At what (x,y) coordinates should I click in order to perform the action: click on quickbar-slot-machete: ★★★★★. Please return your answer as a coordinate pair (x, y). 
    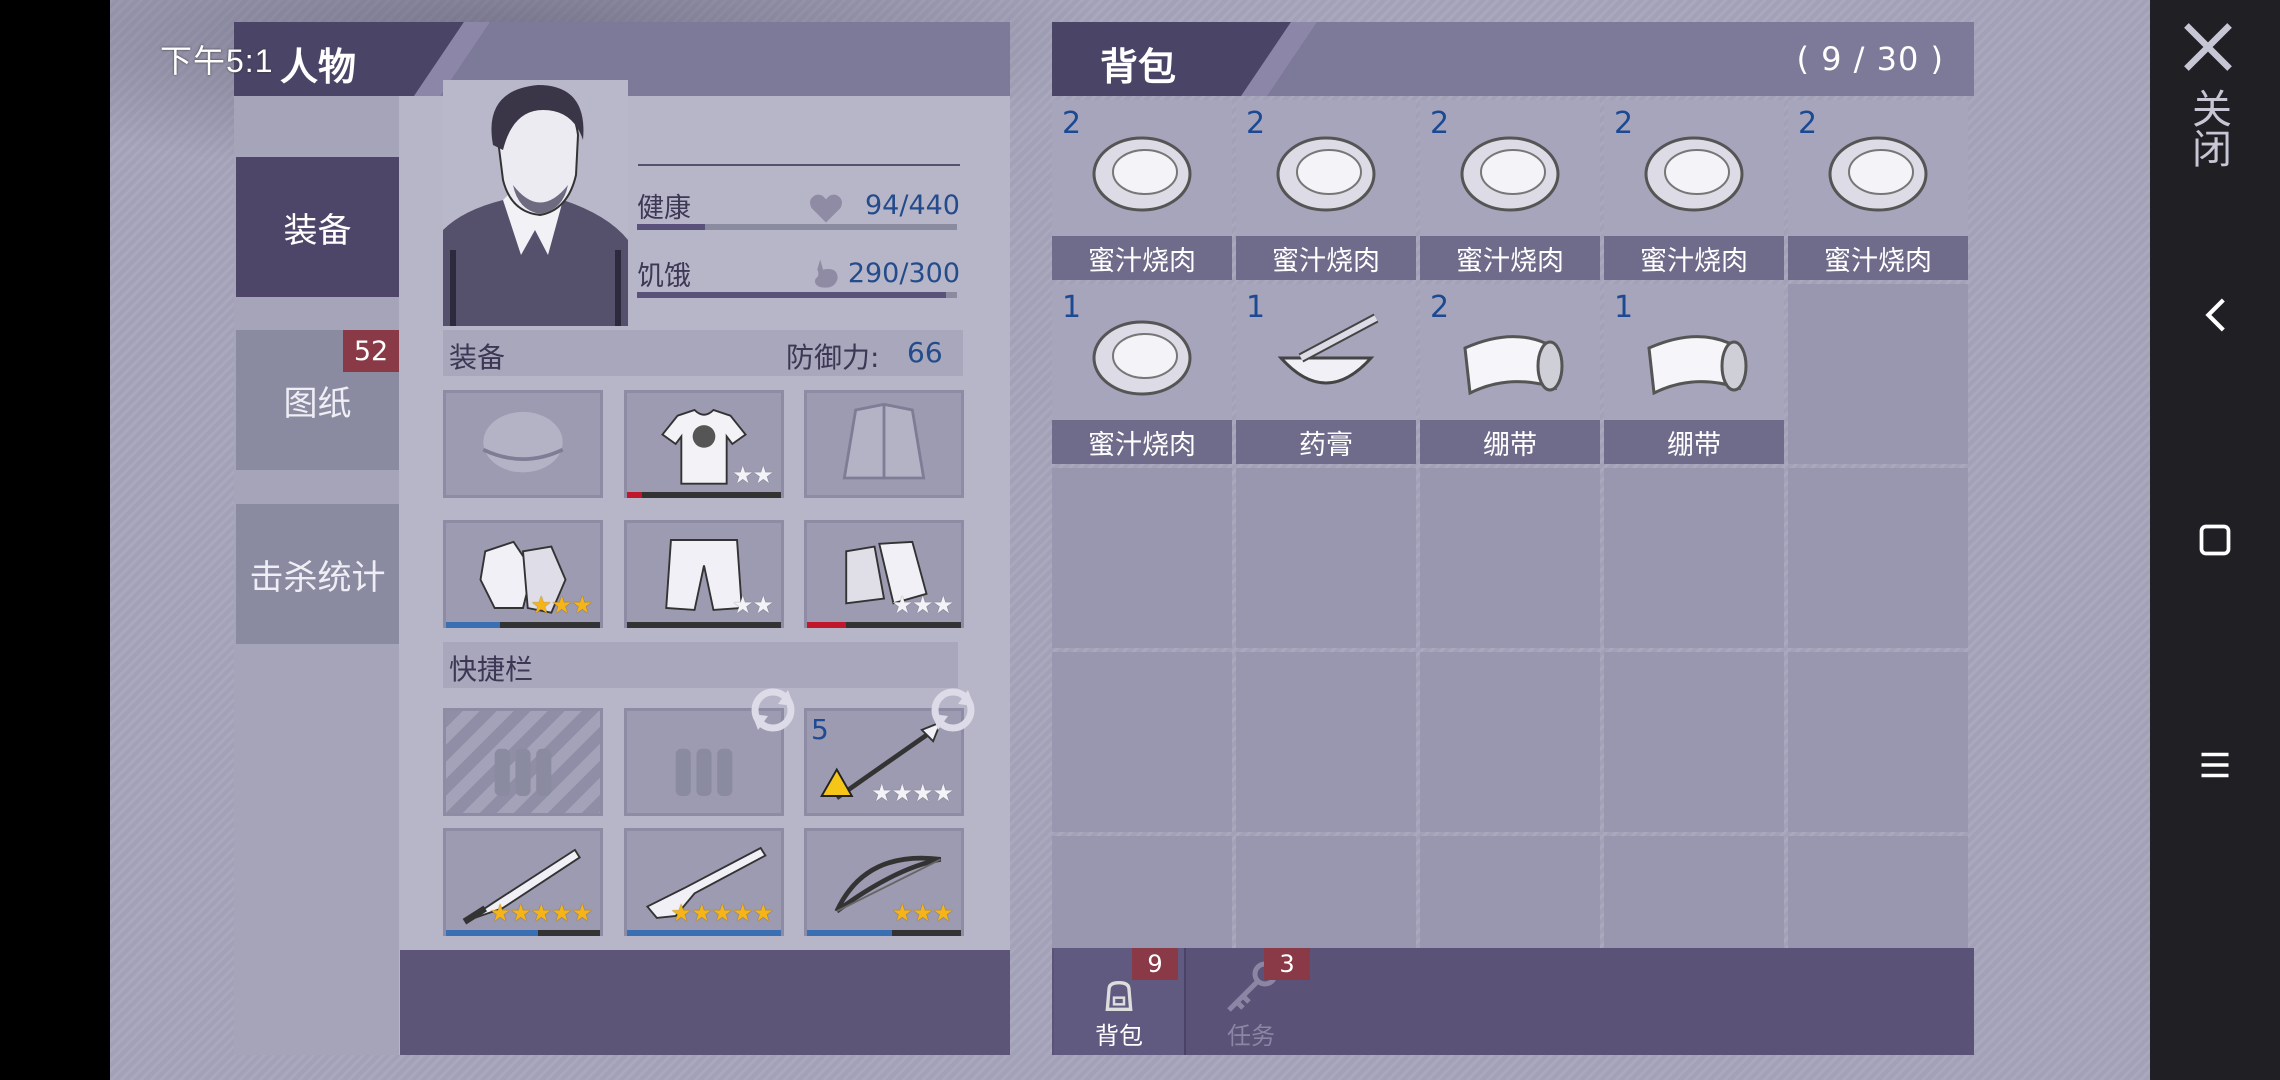
    Looking at the image, I should click on (523, 882).